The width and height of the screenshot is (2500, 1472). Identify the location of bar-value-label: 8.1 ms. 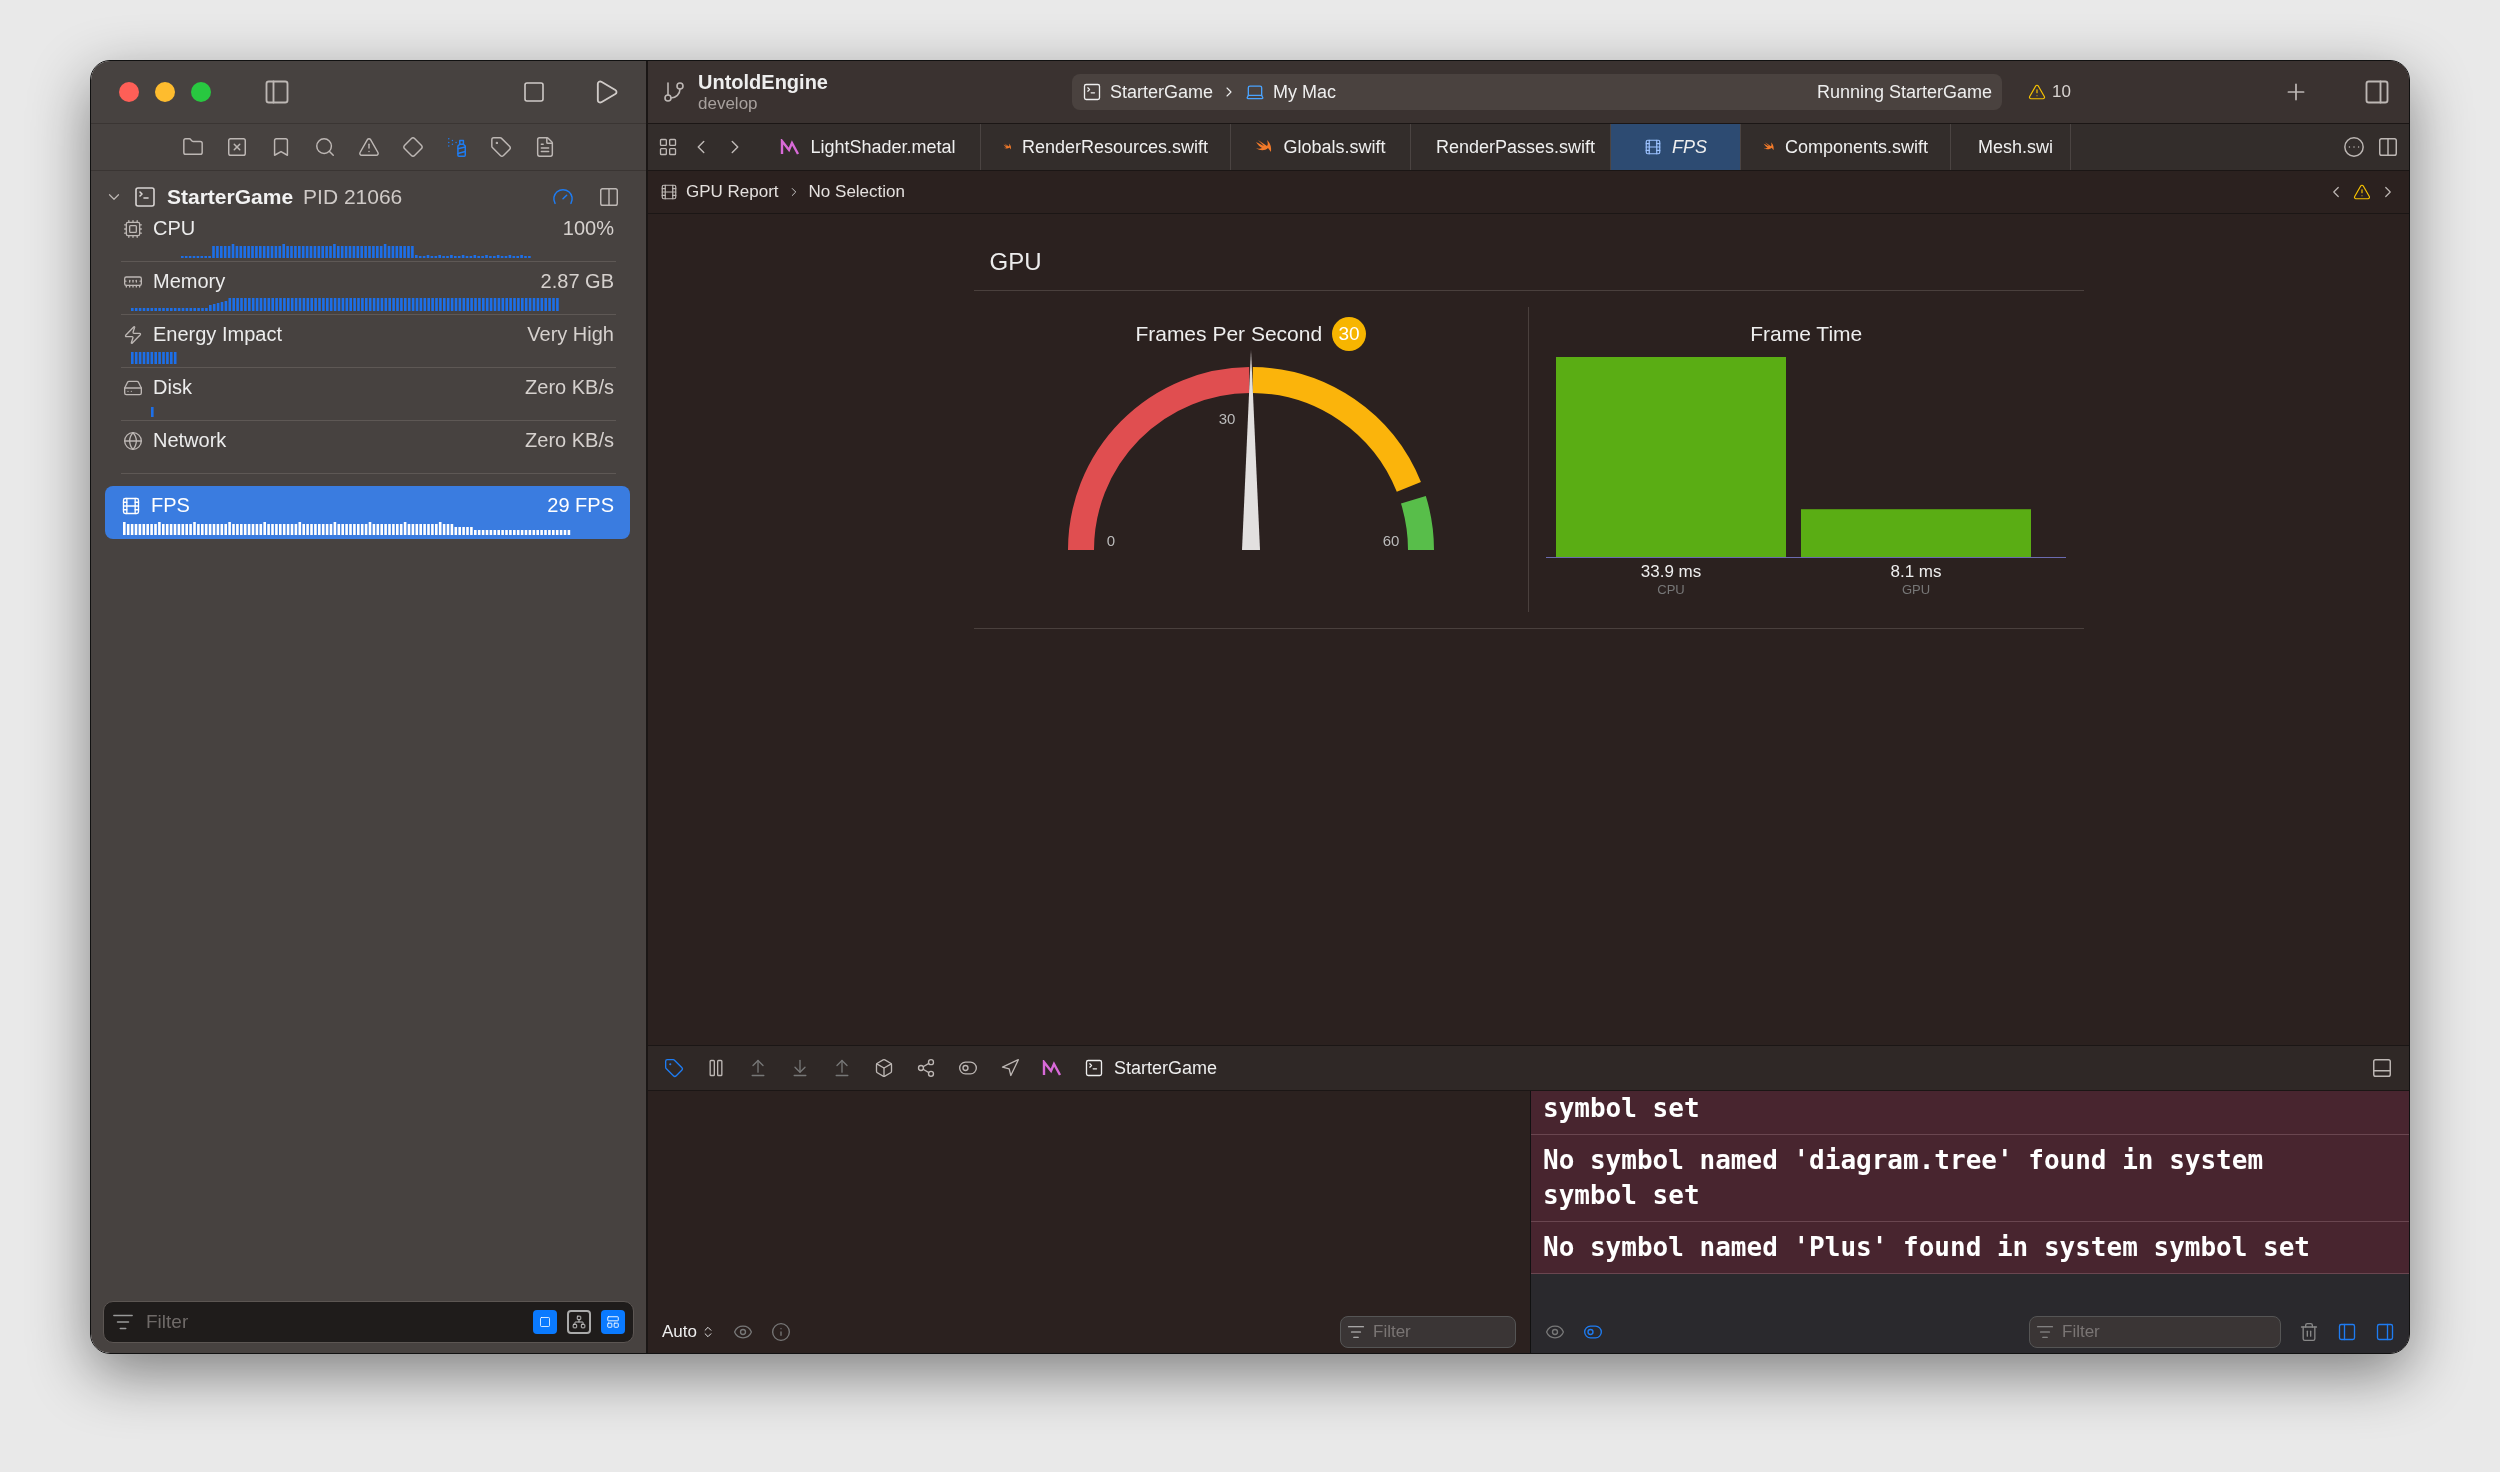
(1916, 571).